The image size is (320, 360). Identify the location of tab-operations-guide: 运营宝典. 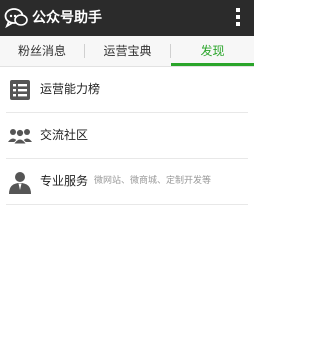
(127, 51).